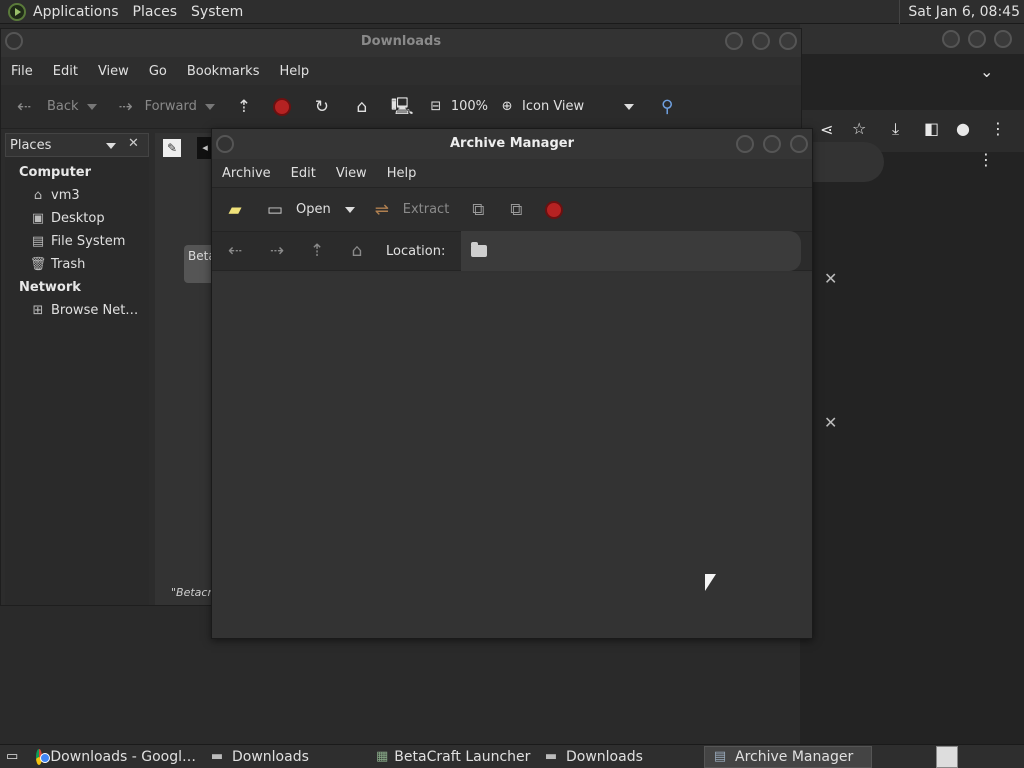  Describe the element at coordinates (436, 107) in the screenshot. I see `zoom-out-button: ⊟` at that location.